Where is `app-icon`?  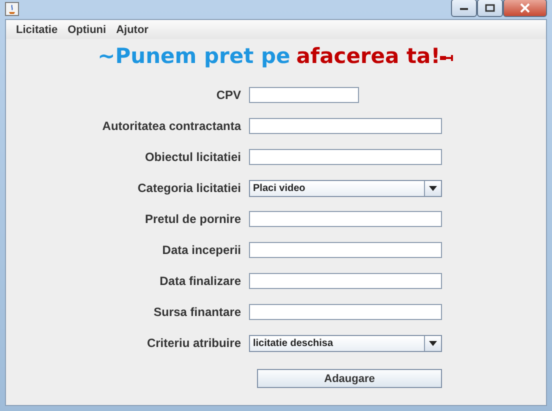 app-icon is located at coordinates (12, 9).